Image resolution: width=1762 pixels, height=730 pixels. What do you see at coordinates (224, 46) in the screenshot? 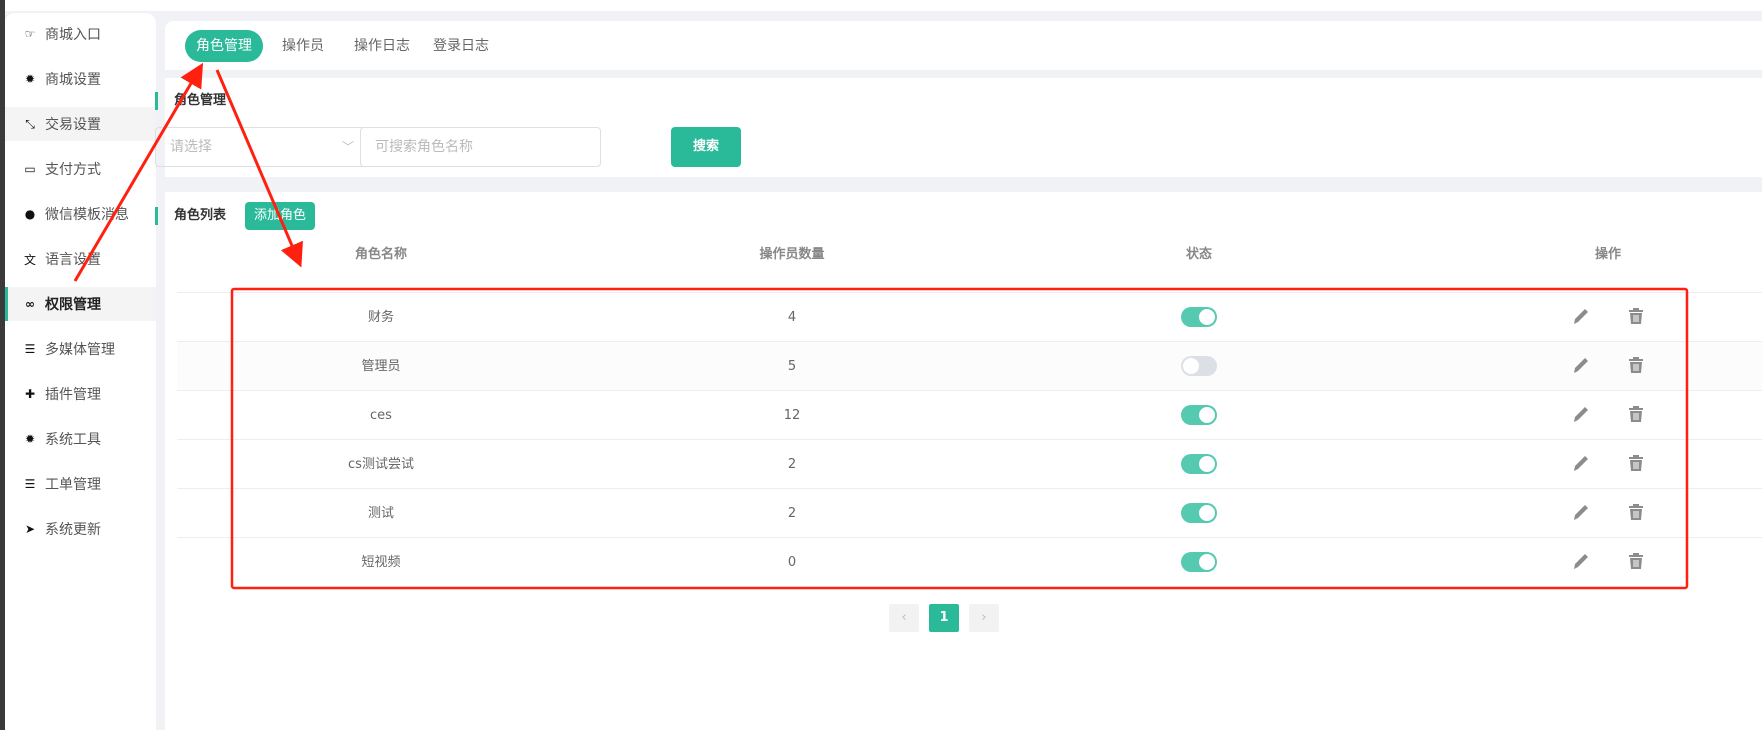
I see `tab-role-management: 角色管理` at bounding box center [224, 46].